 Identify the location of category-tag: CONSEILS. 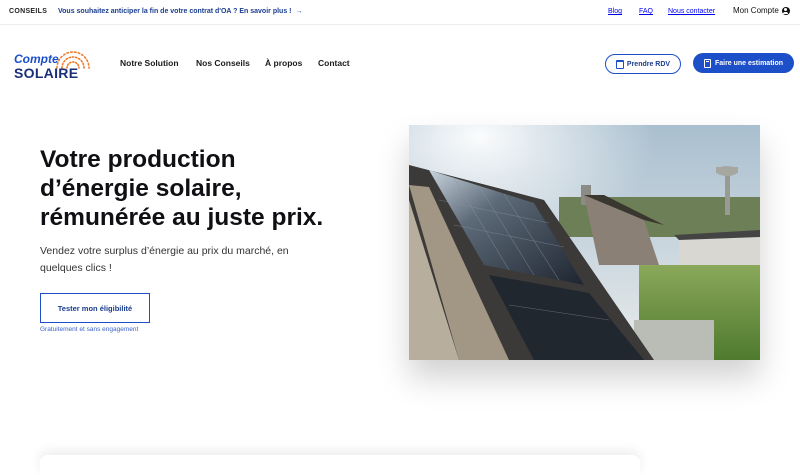
(28, 11).